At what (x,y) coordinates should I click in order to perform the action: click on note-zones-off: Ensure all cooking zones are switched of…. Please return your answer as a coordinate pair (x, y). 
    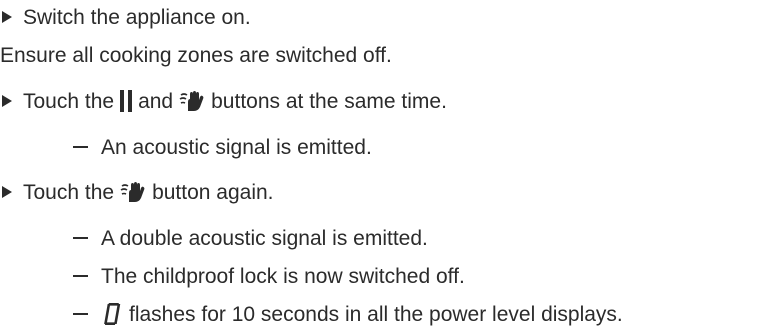
    Looking at the image, I should click on (196, 55).